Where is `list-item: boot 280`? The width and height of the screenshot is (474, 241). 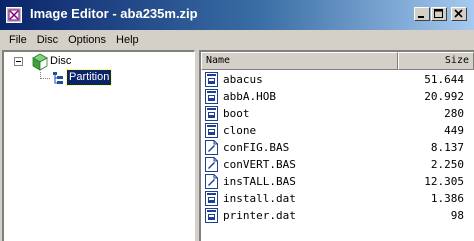
list-item: boot 280 is located at coordinates (337, 113).